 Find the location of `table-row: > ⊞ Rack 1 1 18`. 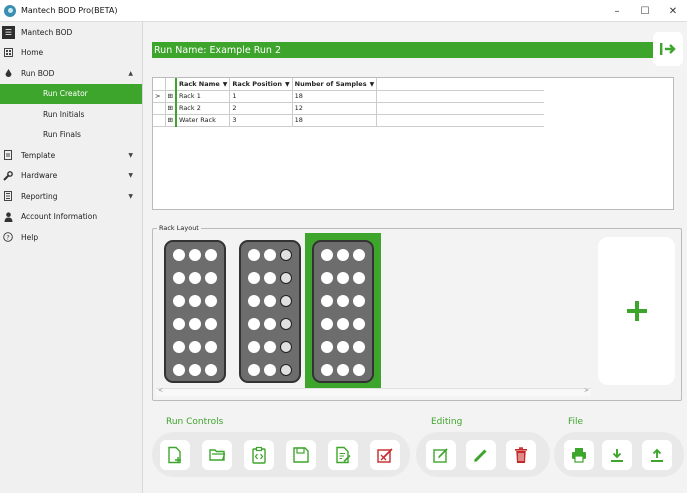

table-row: > ⊞ Rack 1 1 18 is located at coordinates (348, 96).